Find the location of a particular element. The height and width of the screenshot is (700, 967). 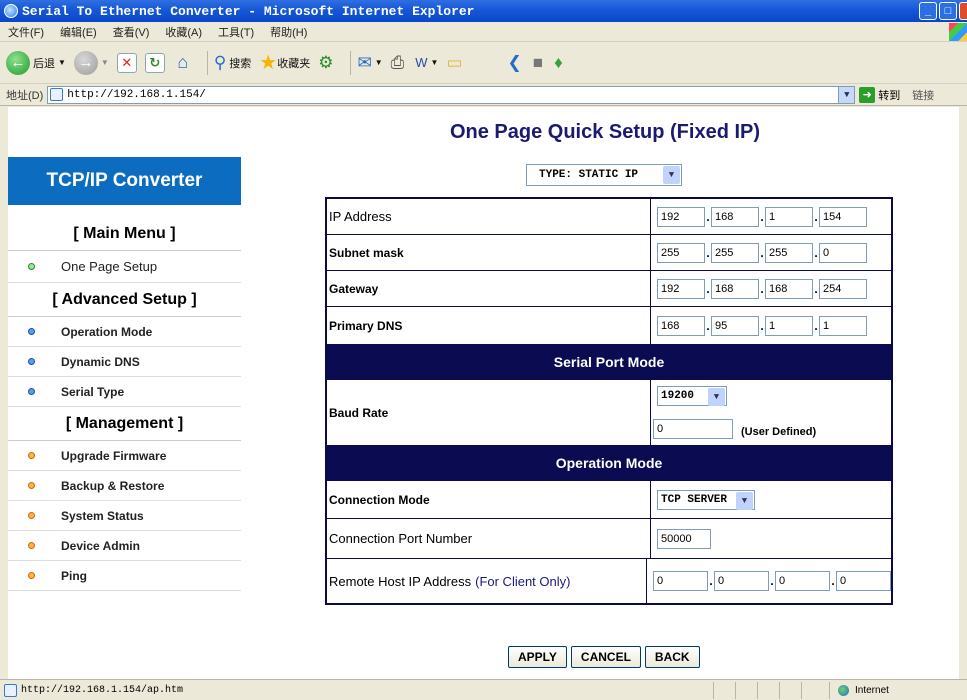

back-dropdown-icon: ▼ is located at coordinates (62, 62).